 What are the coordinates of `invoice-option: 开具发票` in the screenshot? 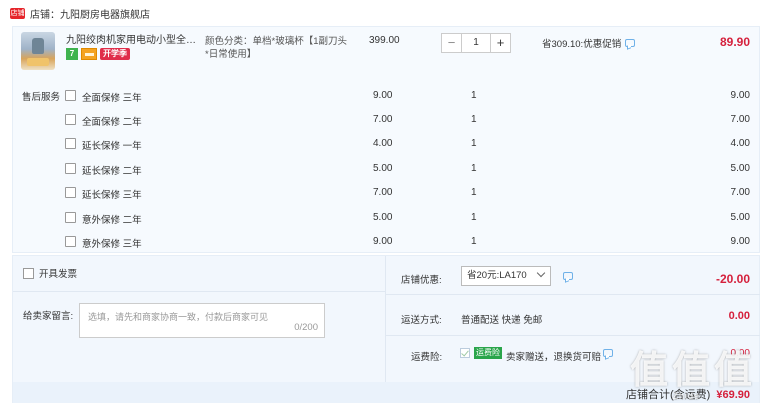 It's located at (50, 273).